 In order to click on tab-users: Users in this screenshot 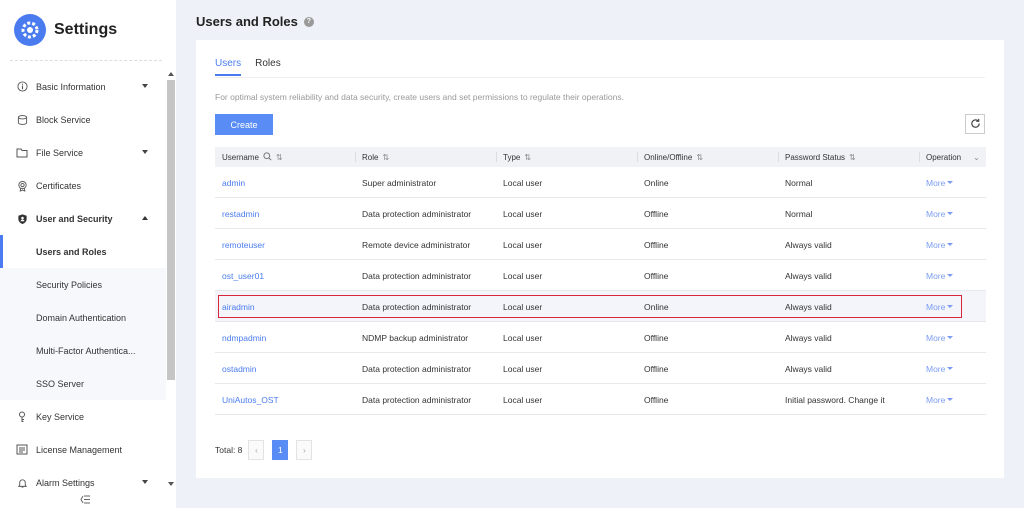, I will do `click(228, 67)`.